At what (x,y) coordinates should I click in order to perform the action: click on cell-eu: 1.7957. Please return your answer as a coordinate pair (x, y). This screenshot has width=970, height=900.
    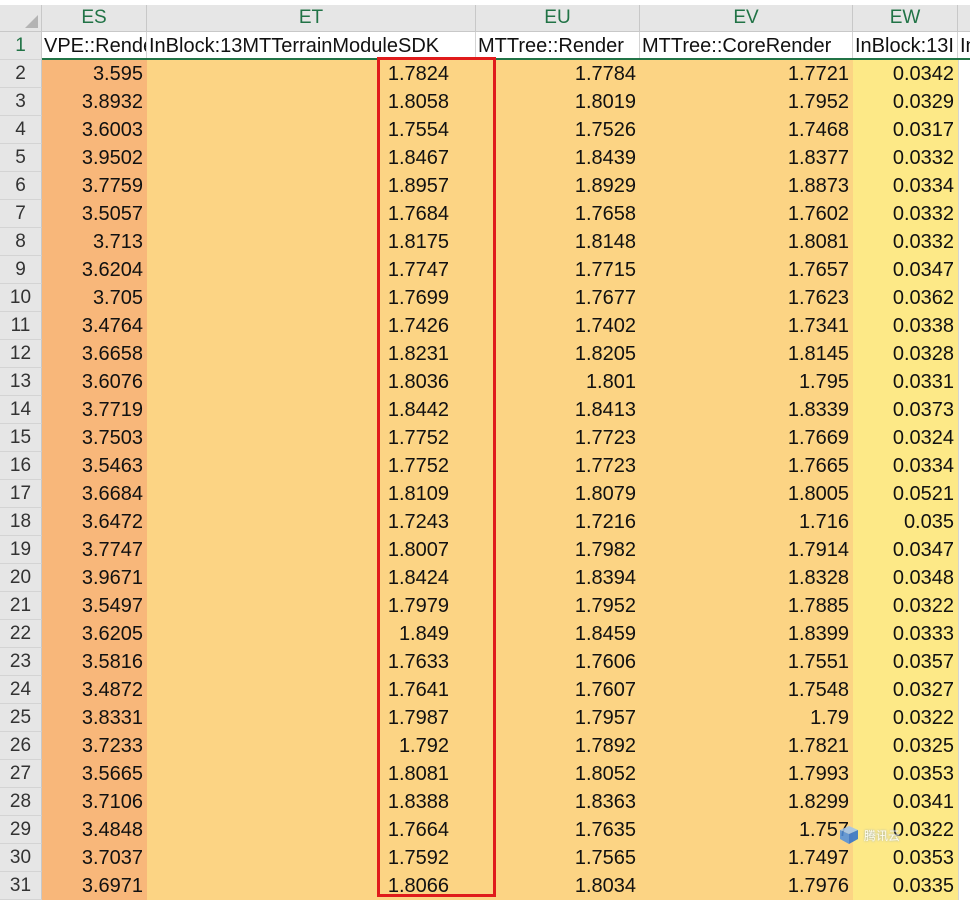
    Looking at the image, I should click on (558, 718).